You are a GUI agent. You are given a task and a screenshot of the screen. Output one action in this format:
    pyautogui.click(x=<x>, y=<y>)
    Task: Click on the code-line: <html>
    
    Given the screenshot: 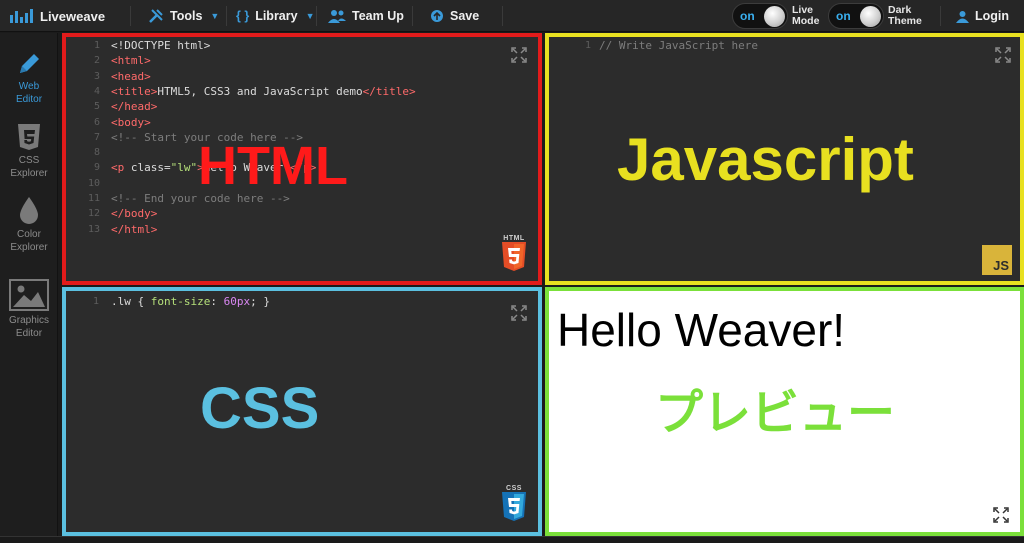 What is the action you would take?
    pyautogui.click(x=131, y=60)
    